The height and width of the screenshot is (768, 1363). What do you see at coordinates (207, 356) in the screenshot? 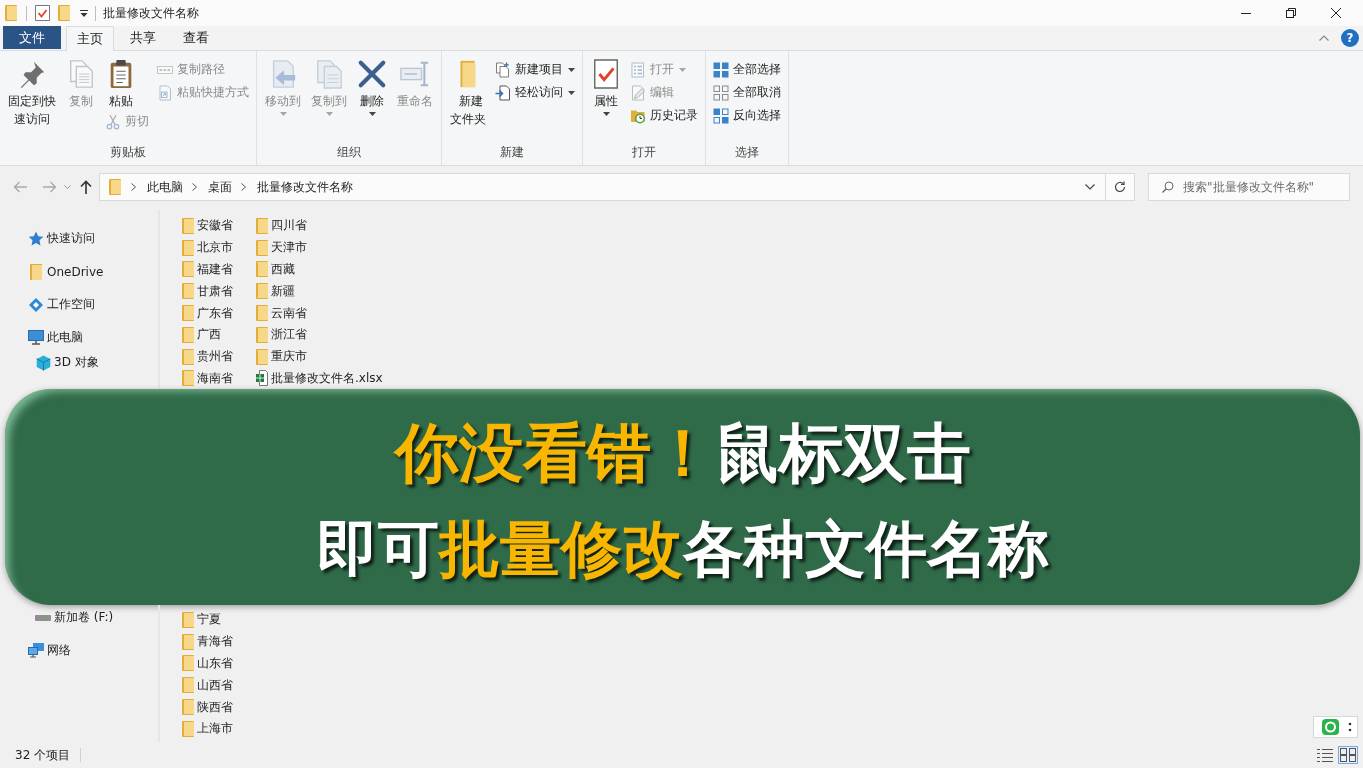
I see `folder-item: 贵州省` at bounding box center [207, 356].